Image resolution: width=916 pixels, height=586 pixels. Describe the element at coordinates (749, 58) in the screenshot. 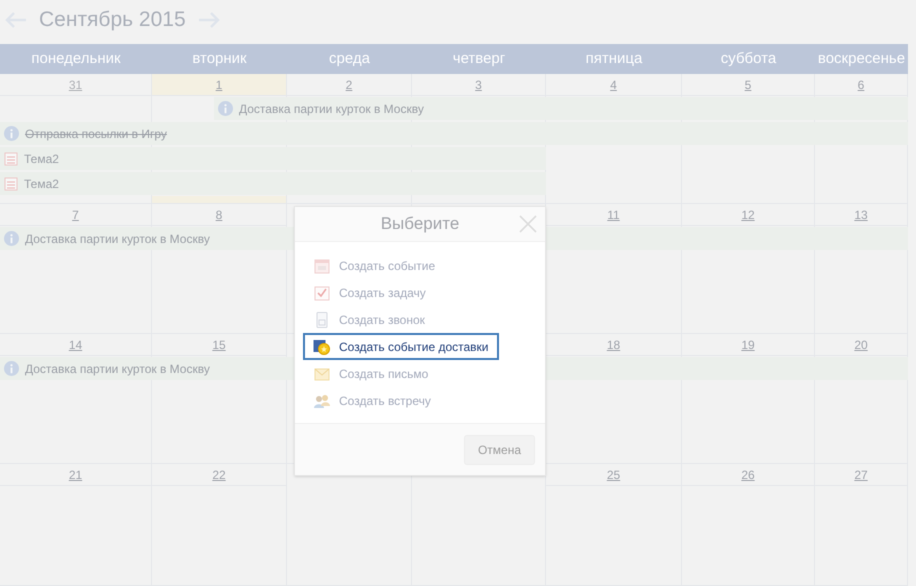

I see `weekday-header: суббота` at that location.